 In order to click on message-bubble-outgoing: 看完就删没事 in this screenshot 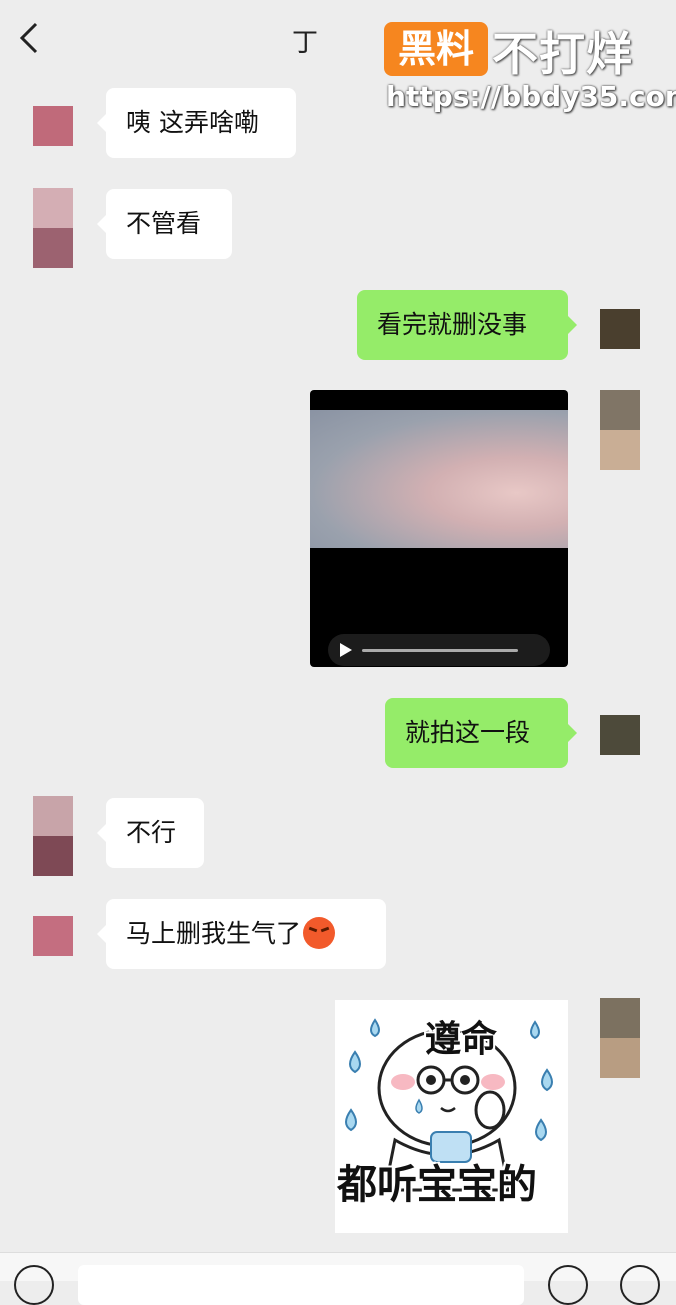, I will do `click(467, 325)`.